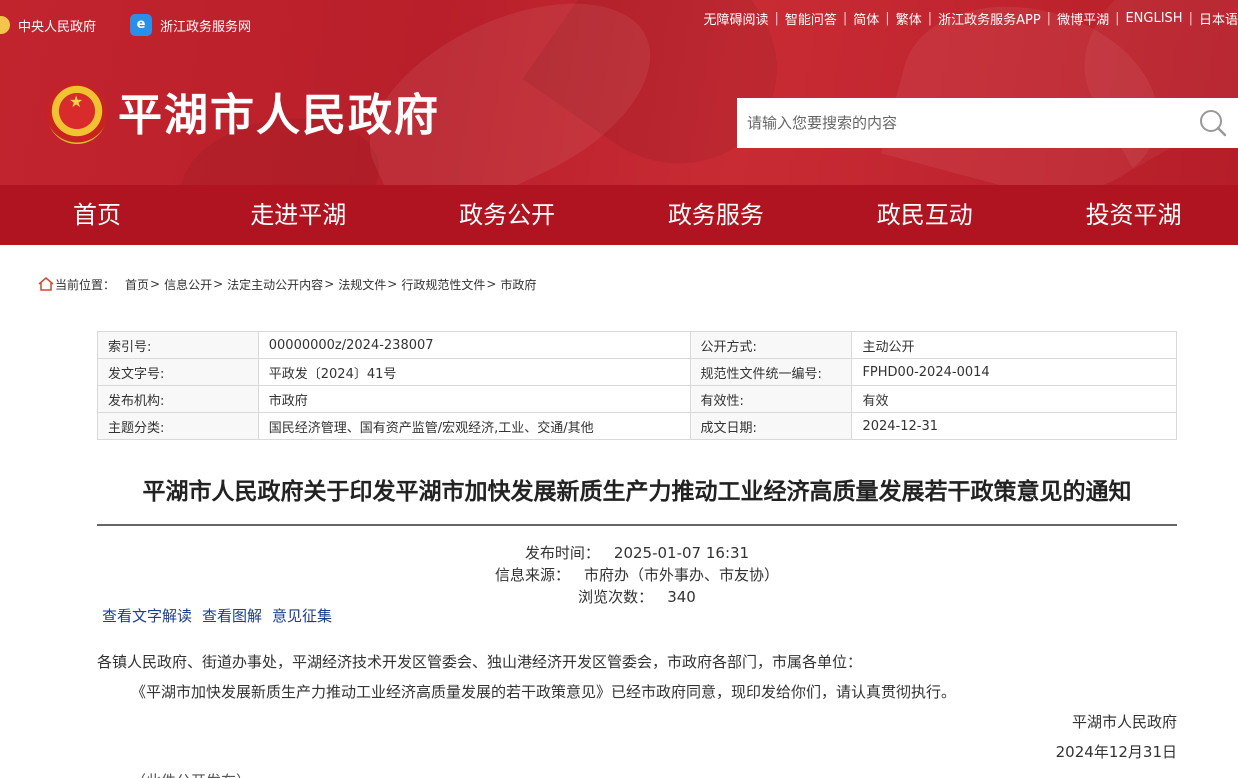 The image size is (1238, 778). I want to click on search-box, so click(987, 123).